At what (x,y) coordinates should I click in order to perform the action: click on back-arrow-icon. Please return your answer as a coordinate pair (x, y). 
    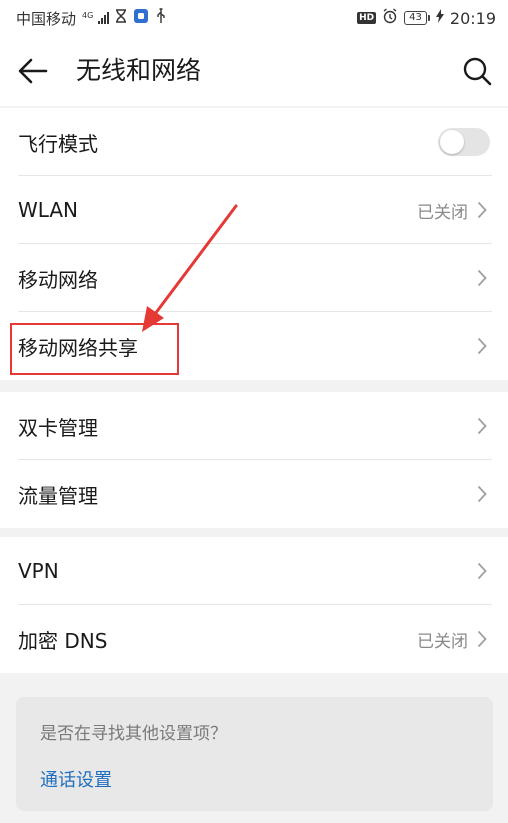
    Looking at the image, I should click on (33, 71).